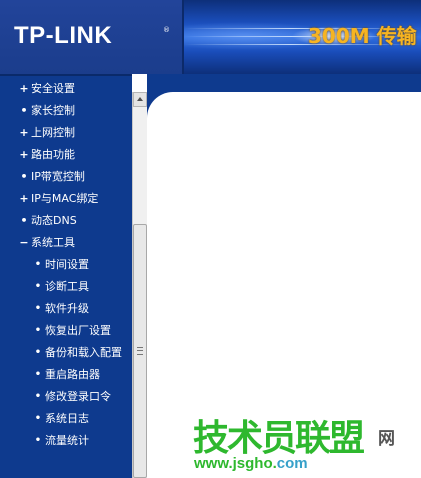 The image size is (421, 478). What do you see at coordinates (302, 37) in the screenshot?
I see `header-banner: 300M 传输` at bounding box center [302, 37].